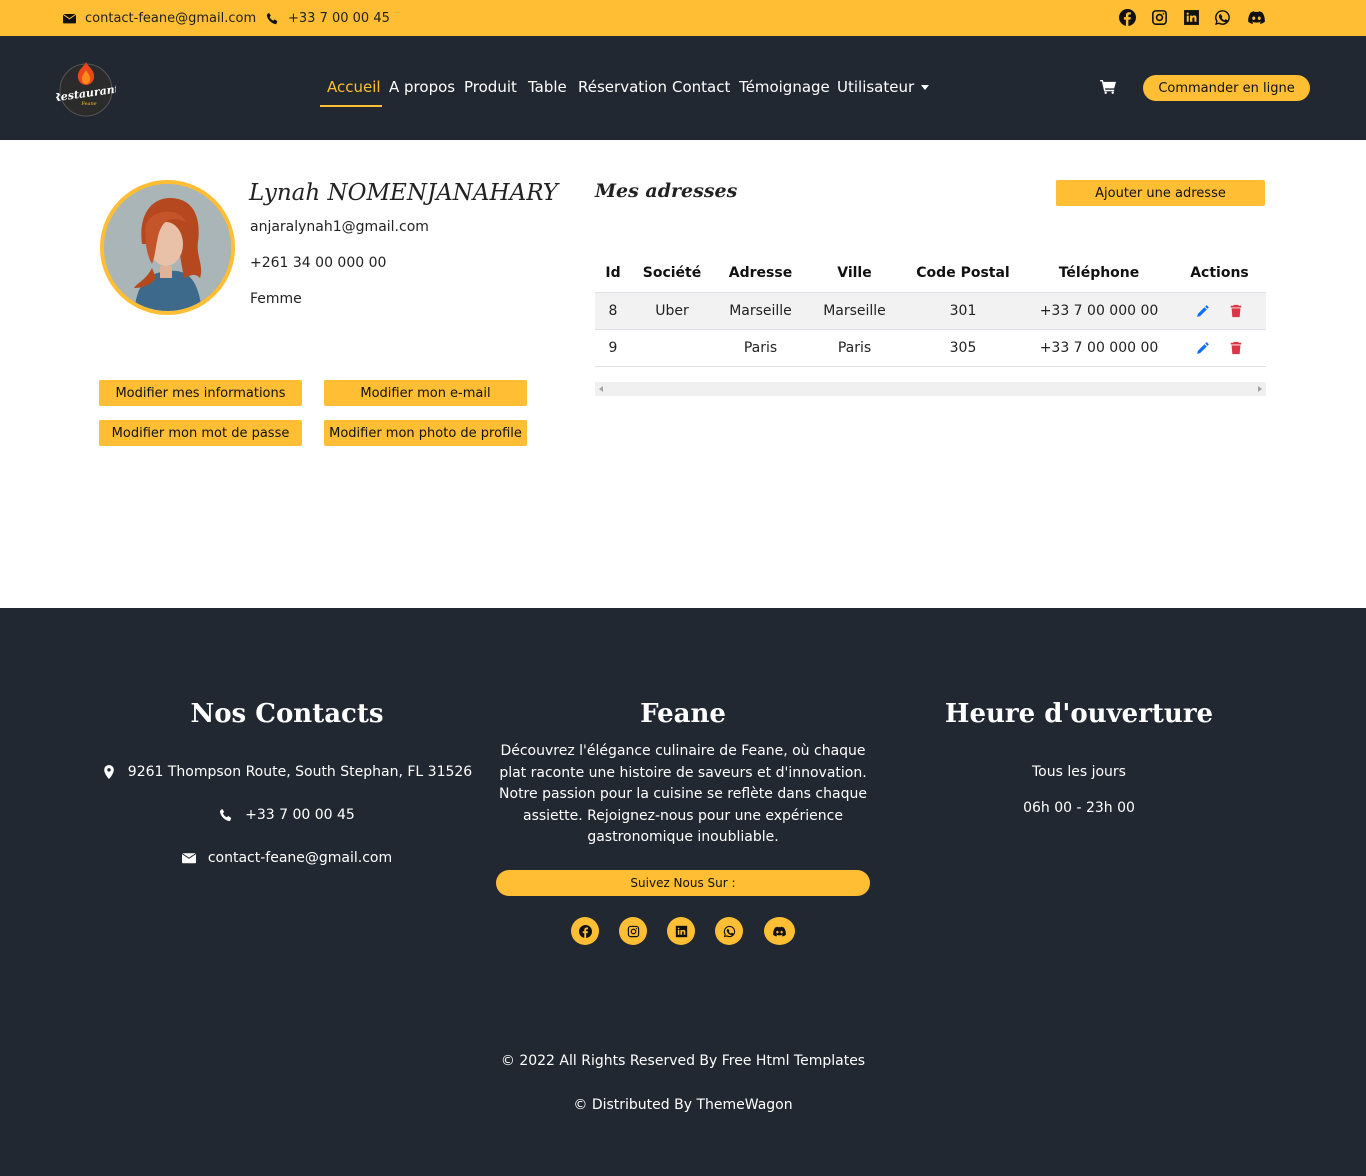  I want to click on nav-item-table: Table, so click(547, 87).